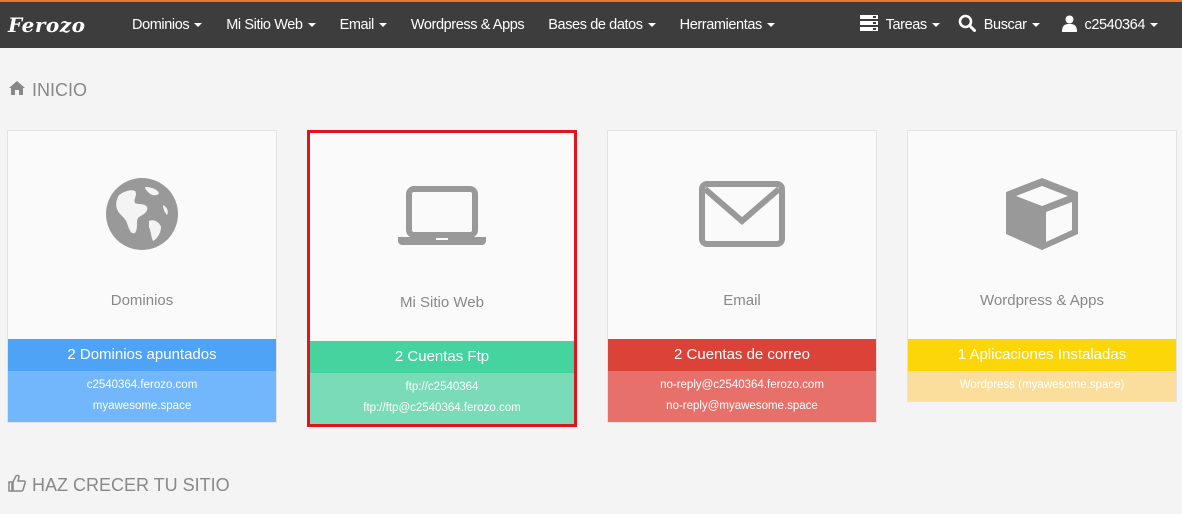 The image size is (1182, 514). What do you see at coordinates (868, 25) in the screenshot?
I see `server-icon` at bounding box center [868, 25].